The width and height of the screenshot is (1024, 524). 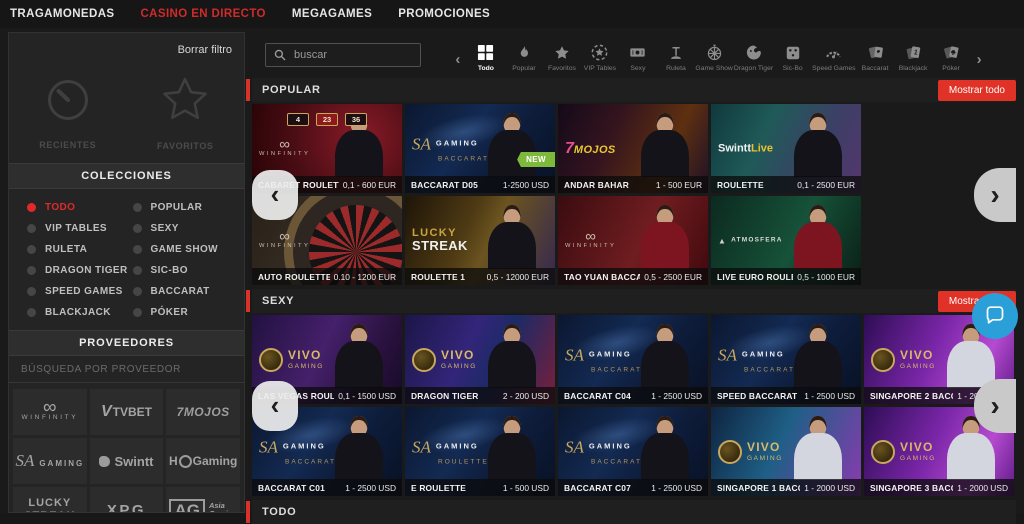 What do you see at coordinates (480, 240) in the screenshot?
I see `game-card: LUCKY STREAK ROULETTE 1 0,5 - 12000 EUR` at bounding box center [480, 240].